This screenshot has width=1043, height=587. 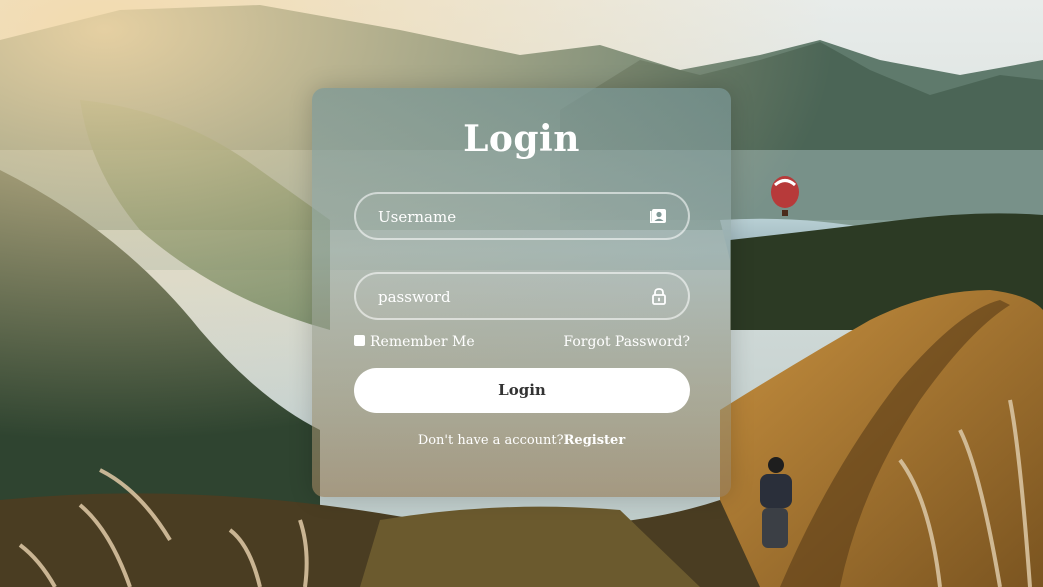 I want to click on login-title: Login, so click(x=521, y=139).